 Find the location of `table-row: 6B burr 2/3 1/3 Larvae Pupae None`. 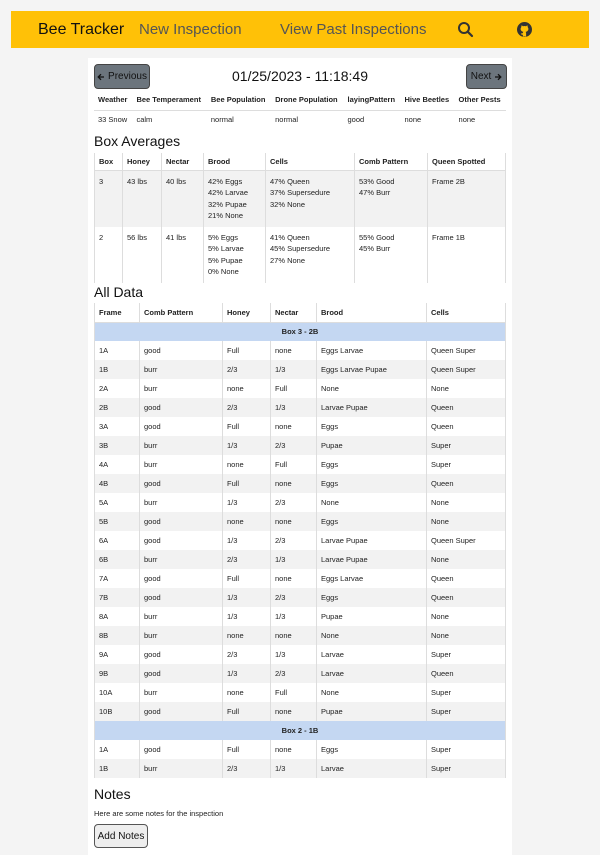

table-row: 6B burr 2/3 1/3 Larvae Pupae None is located at coordinates (300, 559).